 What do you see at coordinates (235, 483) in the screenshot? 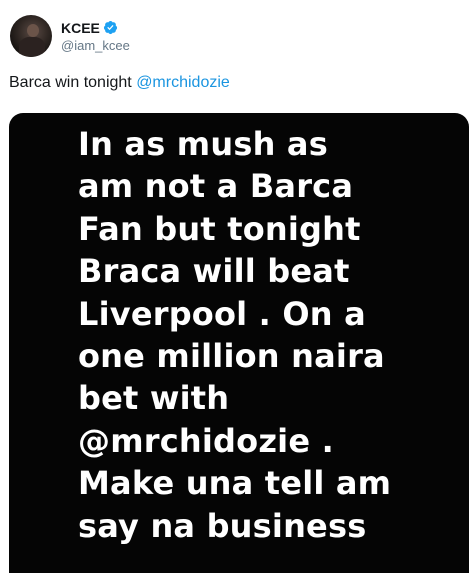
I see `image-text-line: Make una tell am` at bounding box center [235, 483].